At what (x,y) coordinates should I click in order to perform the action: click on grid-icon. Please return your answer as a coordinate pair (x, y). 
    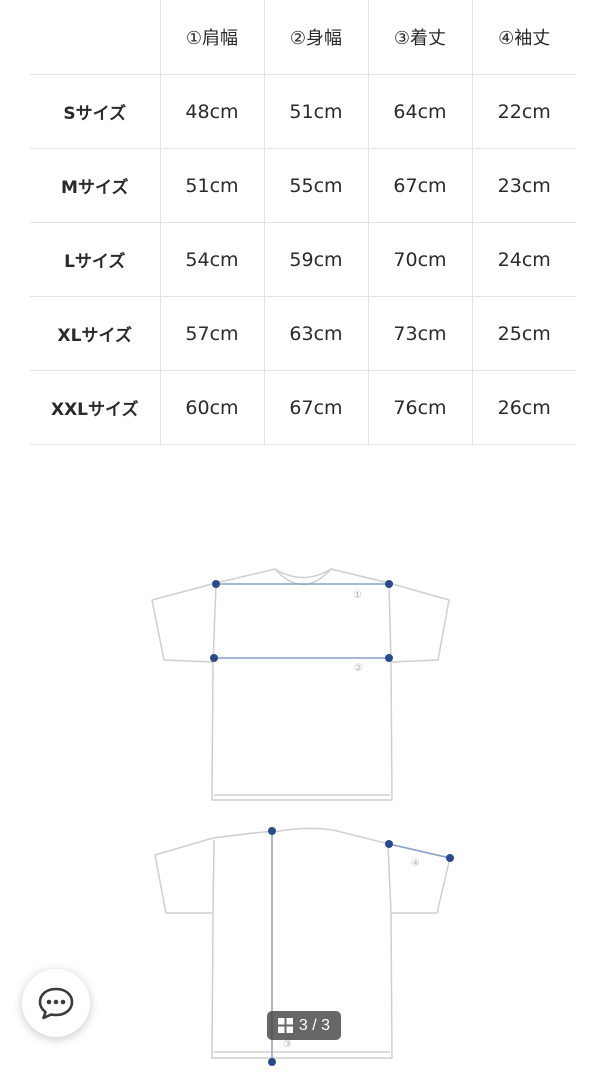
    Looking at the image, I should click on (285, 1025).